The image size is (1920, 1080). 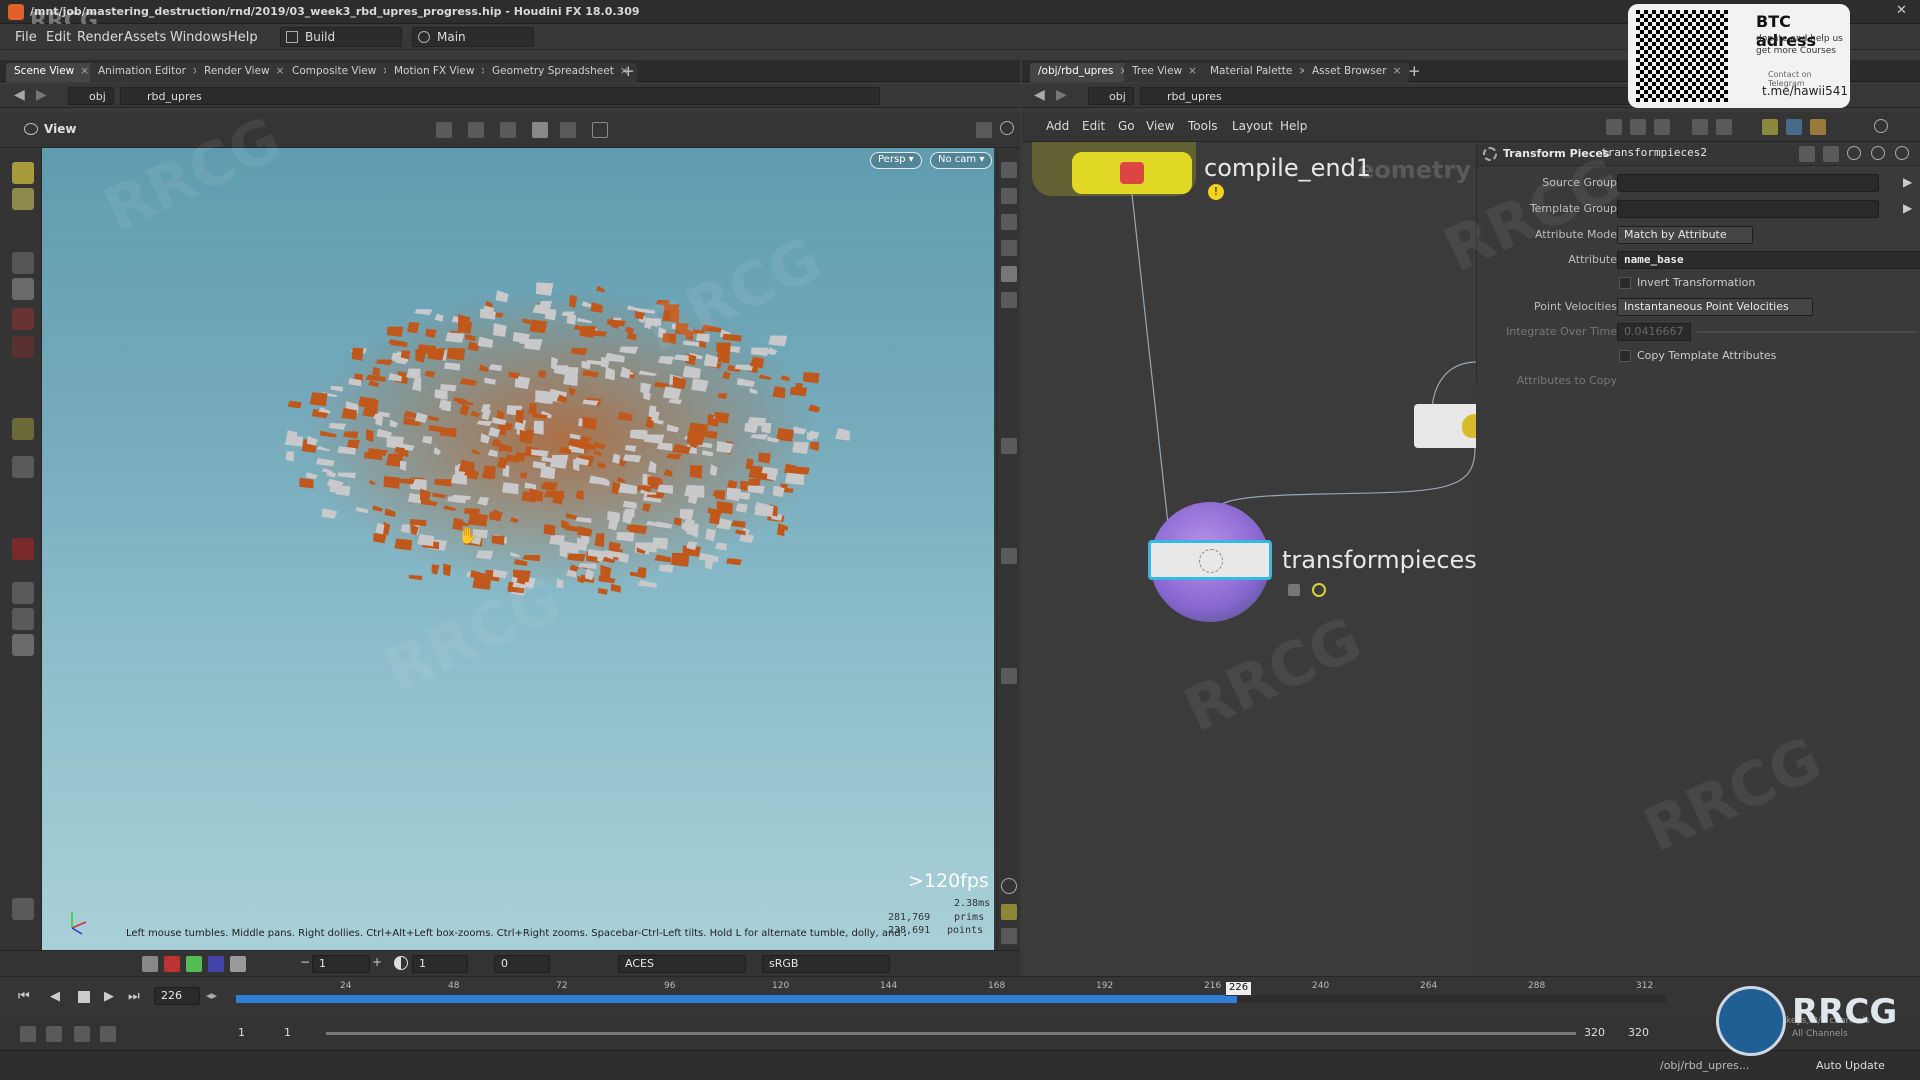 I want to click on search-icon, so click(x=1854, y=153).